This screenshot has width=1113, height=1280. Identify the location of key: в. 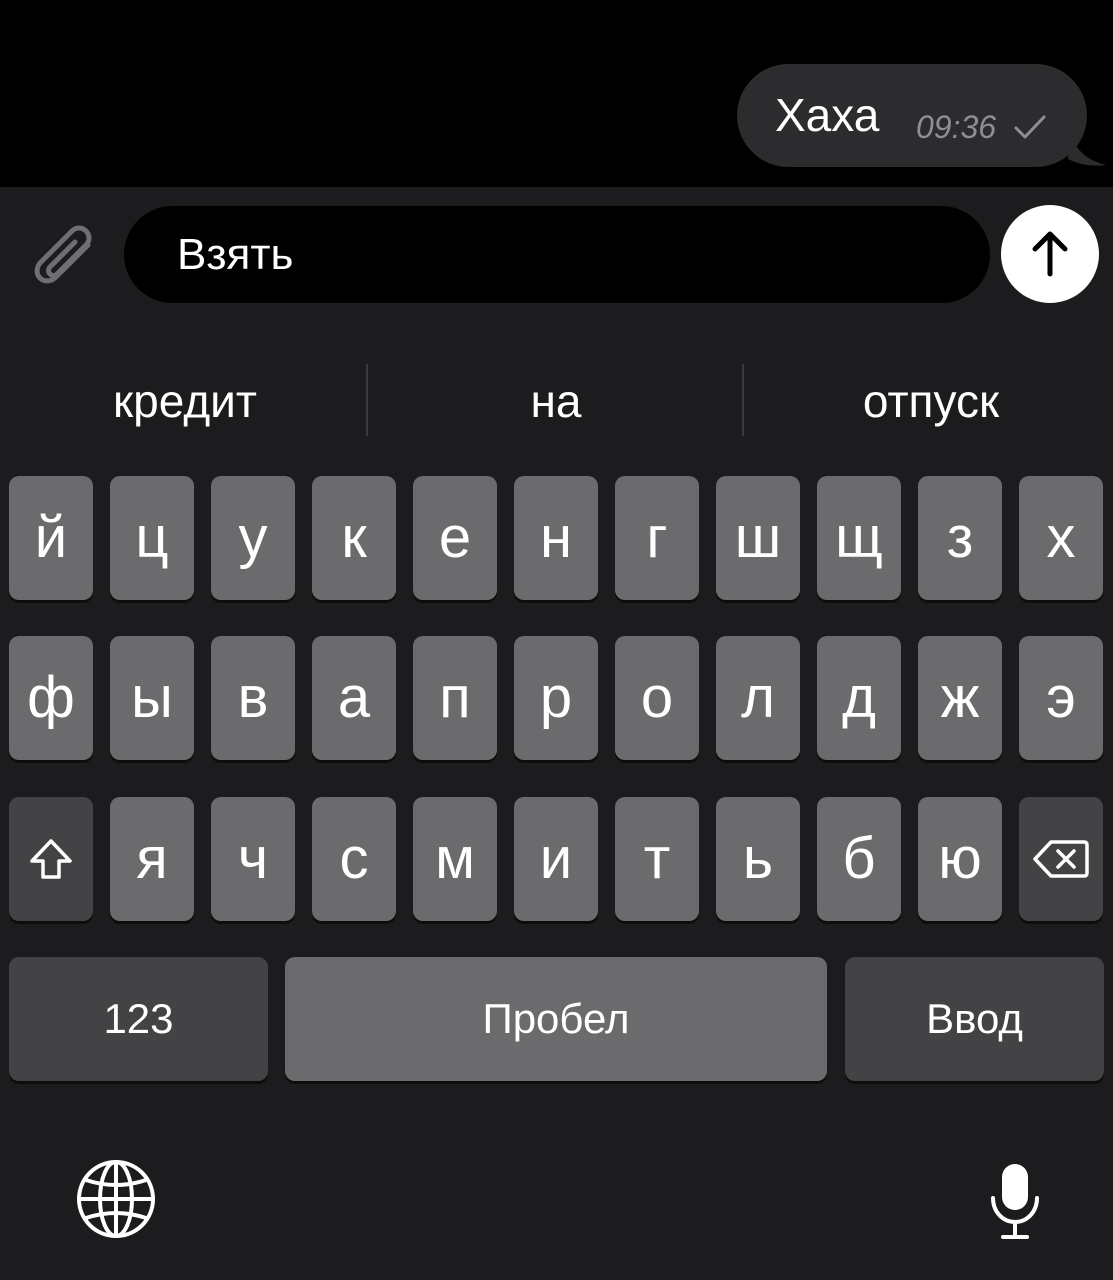
(253, 698).